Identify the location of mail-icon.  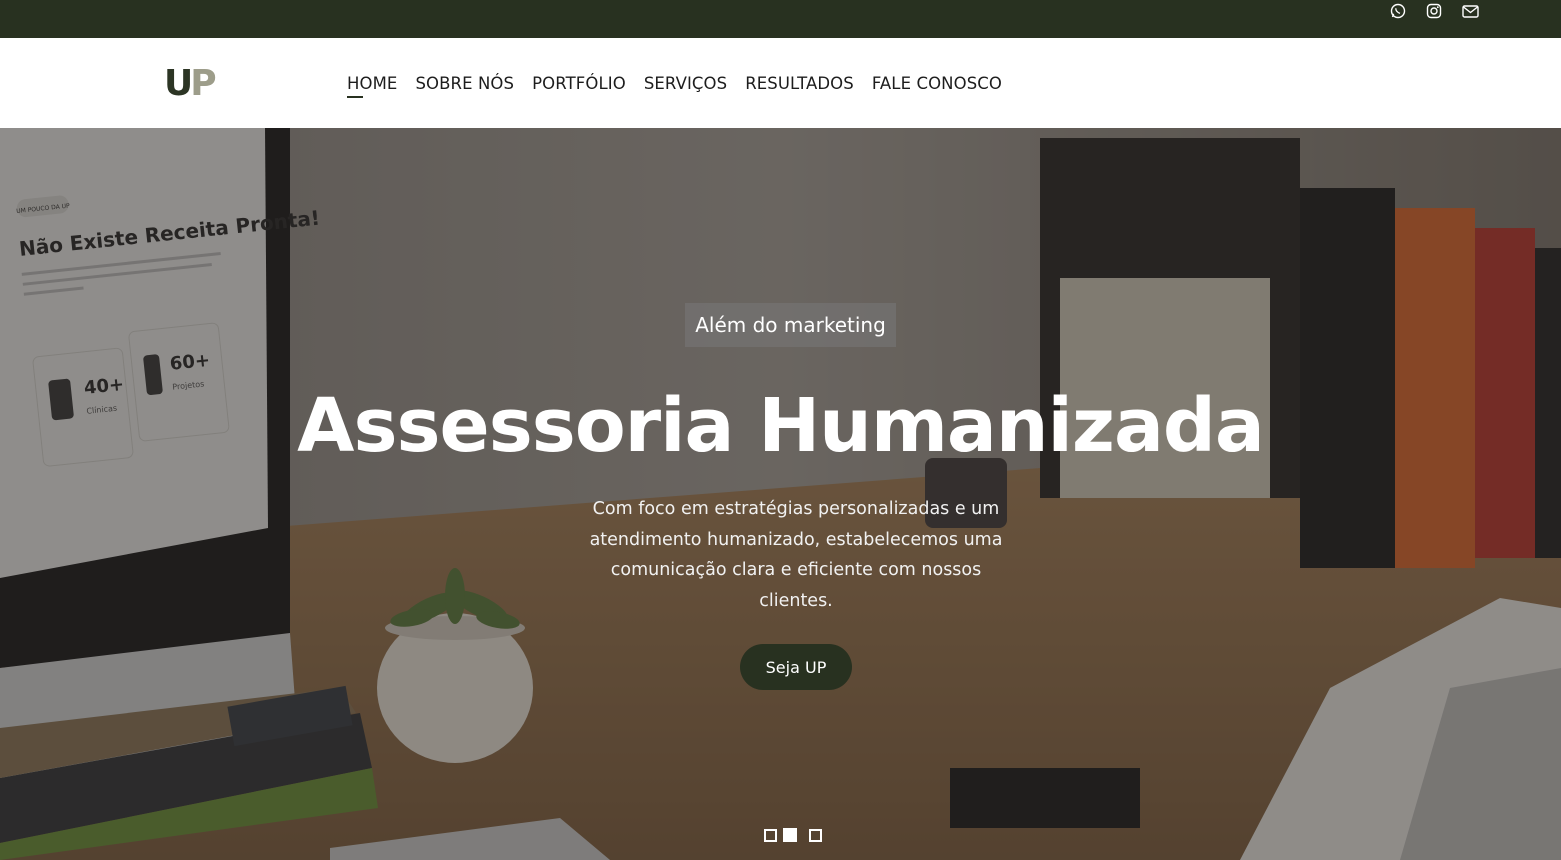
(1470, 11).